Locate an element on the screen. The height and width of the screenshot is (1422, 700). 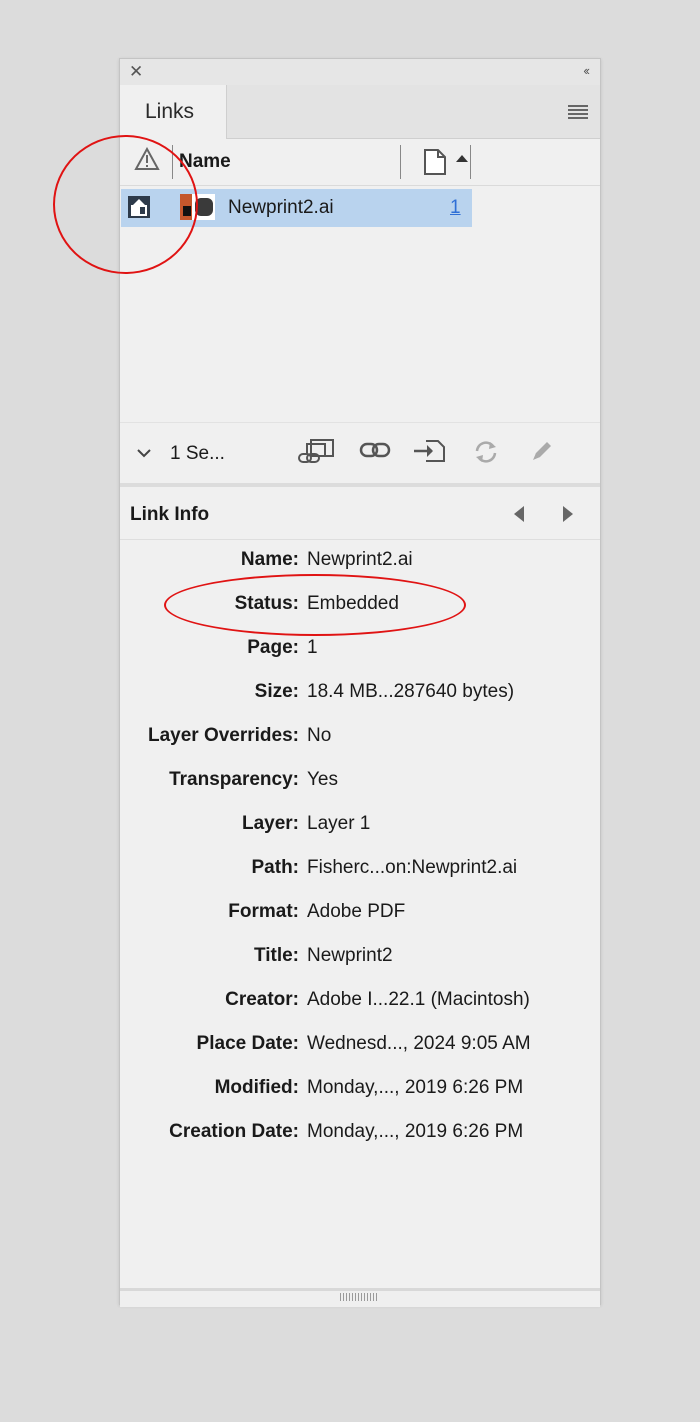
link-info-row: Place Date: Wednesd..., 2024 9:05 AM is located at coordinates (360, 1048).